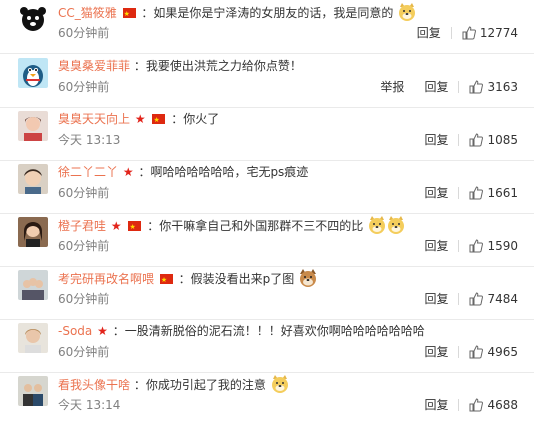  Describe the element at coordinates (267, 134) in the screenshot. I see `comment-item: 臭臭天天向上 ★ ：你火了 今天 13:13 回复 1085` at that location.